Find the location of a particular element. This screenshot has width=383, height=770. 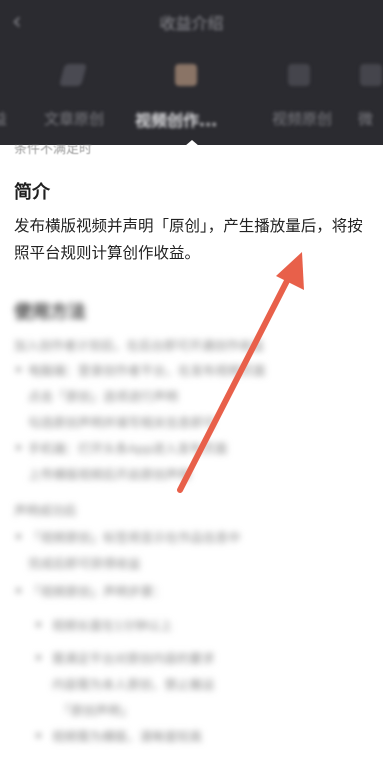

more-tab-icon is located at coordinates (371, 75).